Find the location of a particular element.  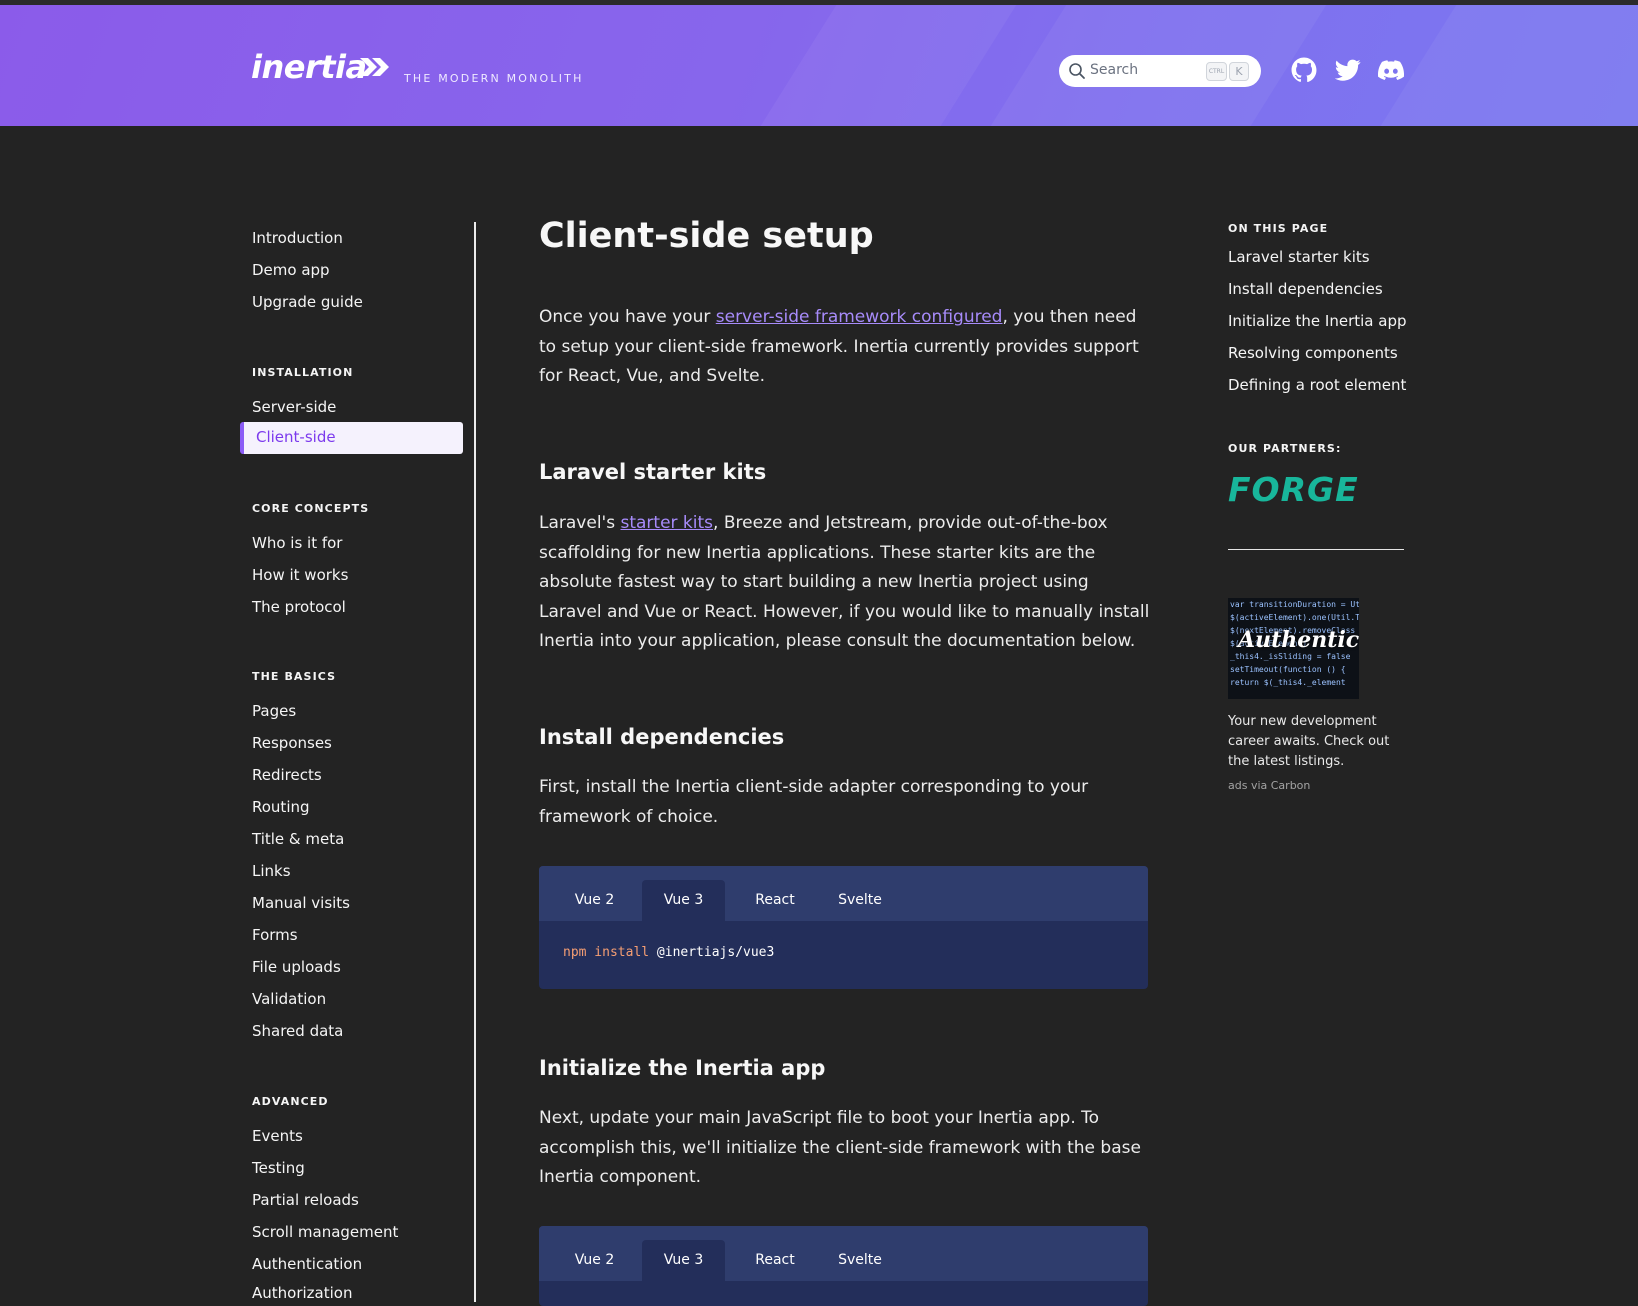

search-box: Search CTRL K is located at coordinates (1160, 71).